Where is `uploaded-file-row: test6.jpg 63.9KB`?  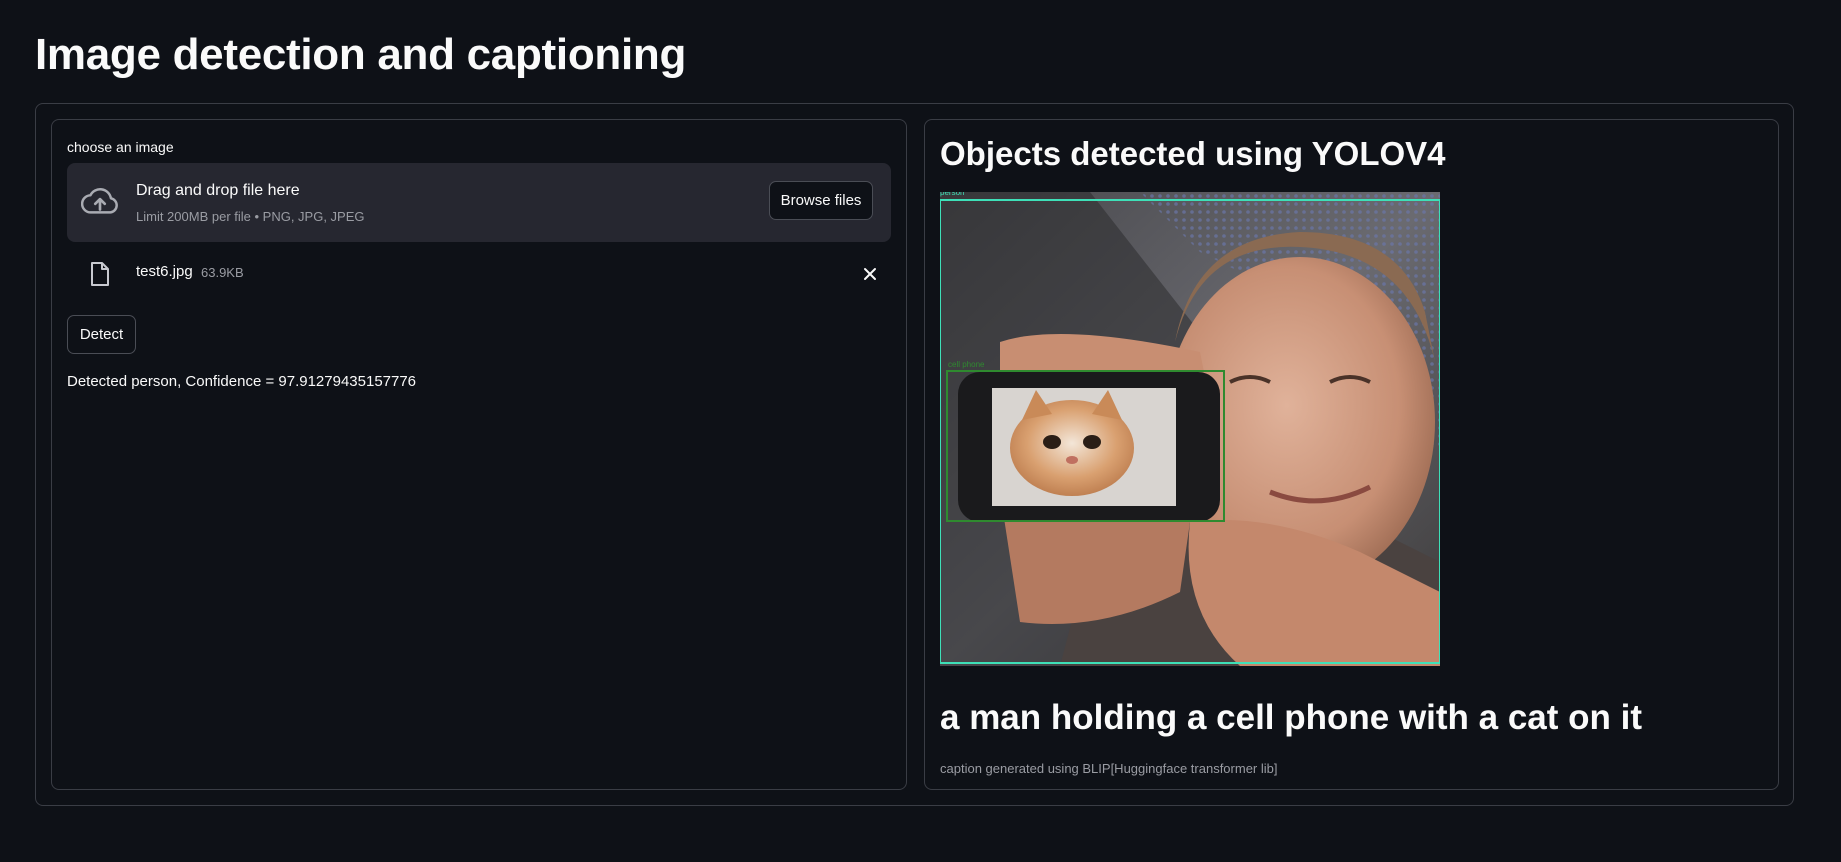
uploaded-file-row: test6.jpg 63.9KB is located at coordinates (479, 278).